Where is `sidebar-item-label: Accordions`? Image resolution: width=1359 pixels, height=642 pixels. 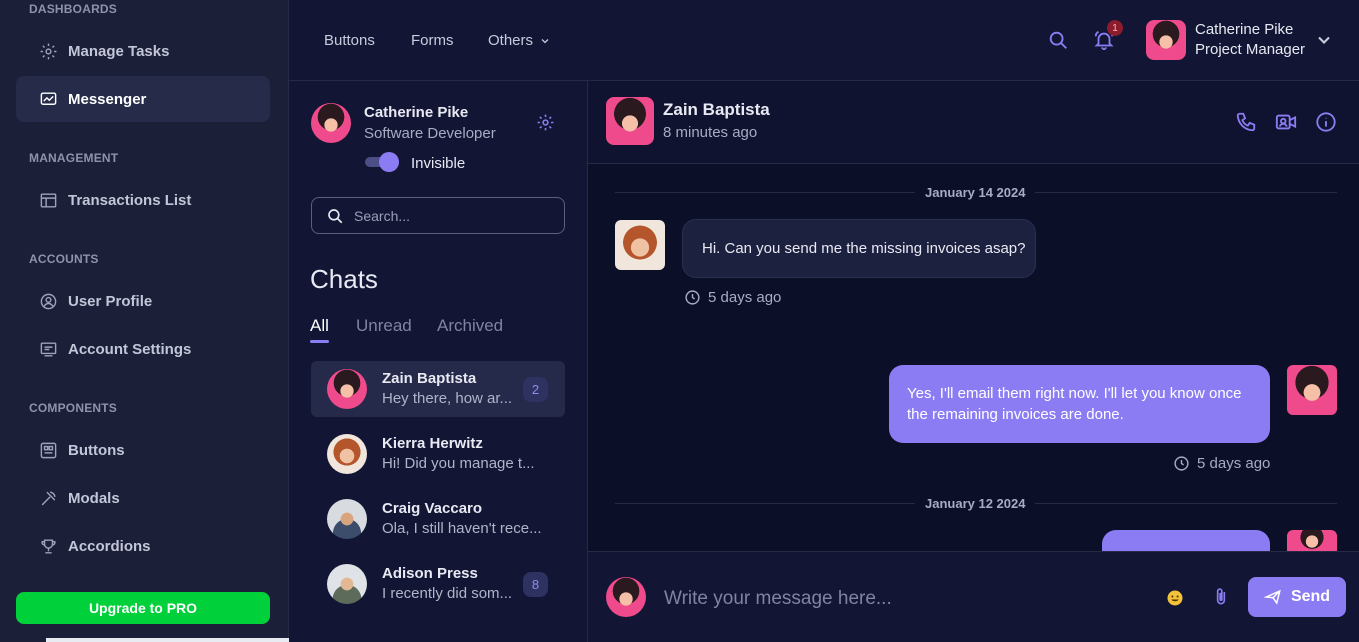 sidebar-item-label: Accordions is located at coordinates (109, 546).